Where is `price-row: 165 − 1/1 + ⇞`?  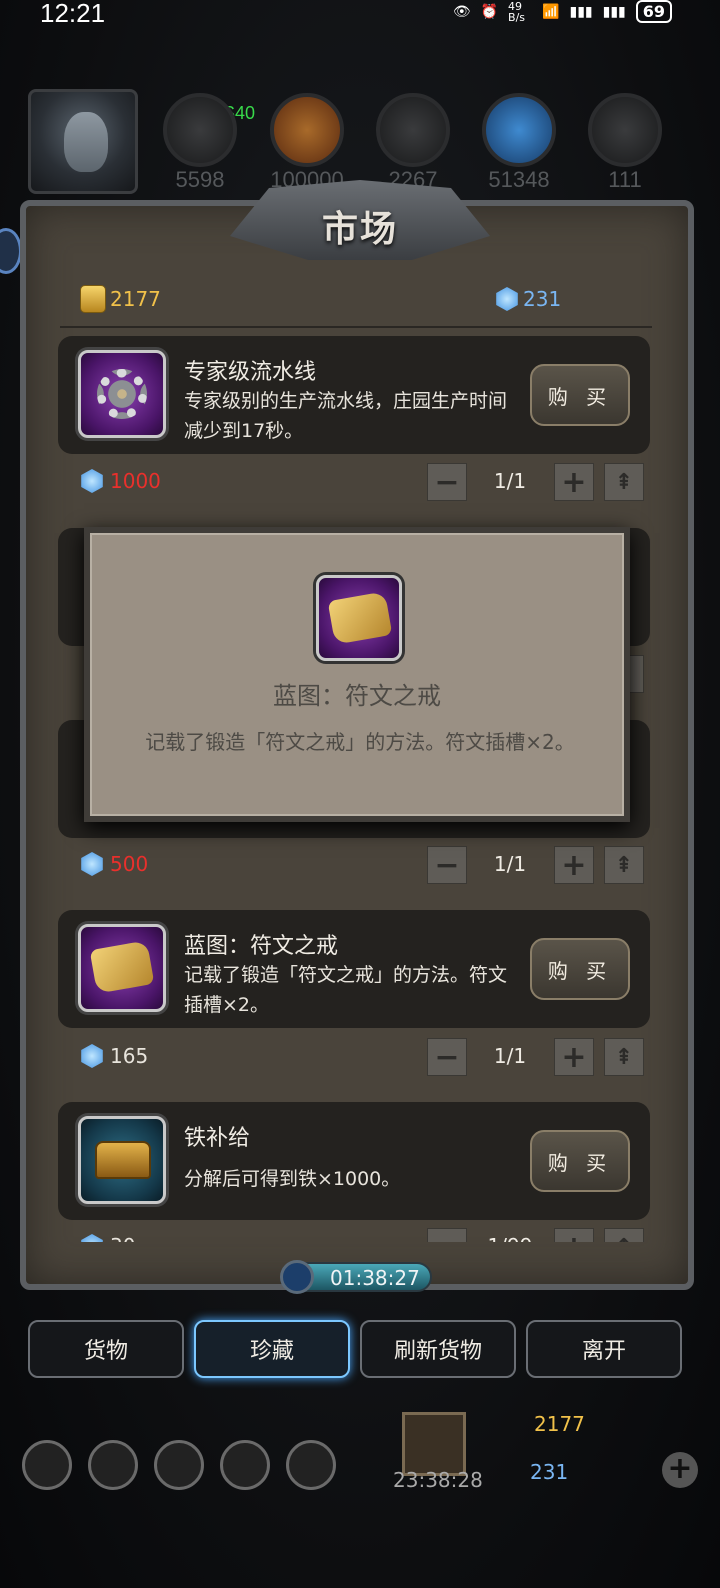 price-row: 165 − 1/1 + ⇞ is located at coordinates (365, 1058).